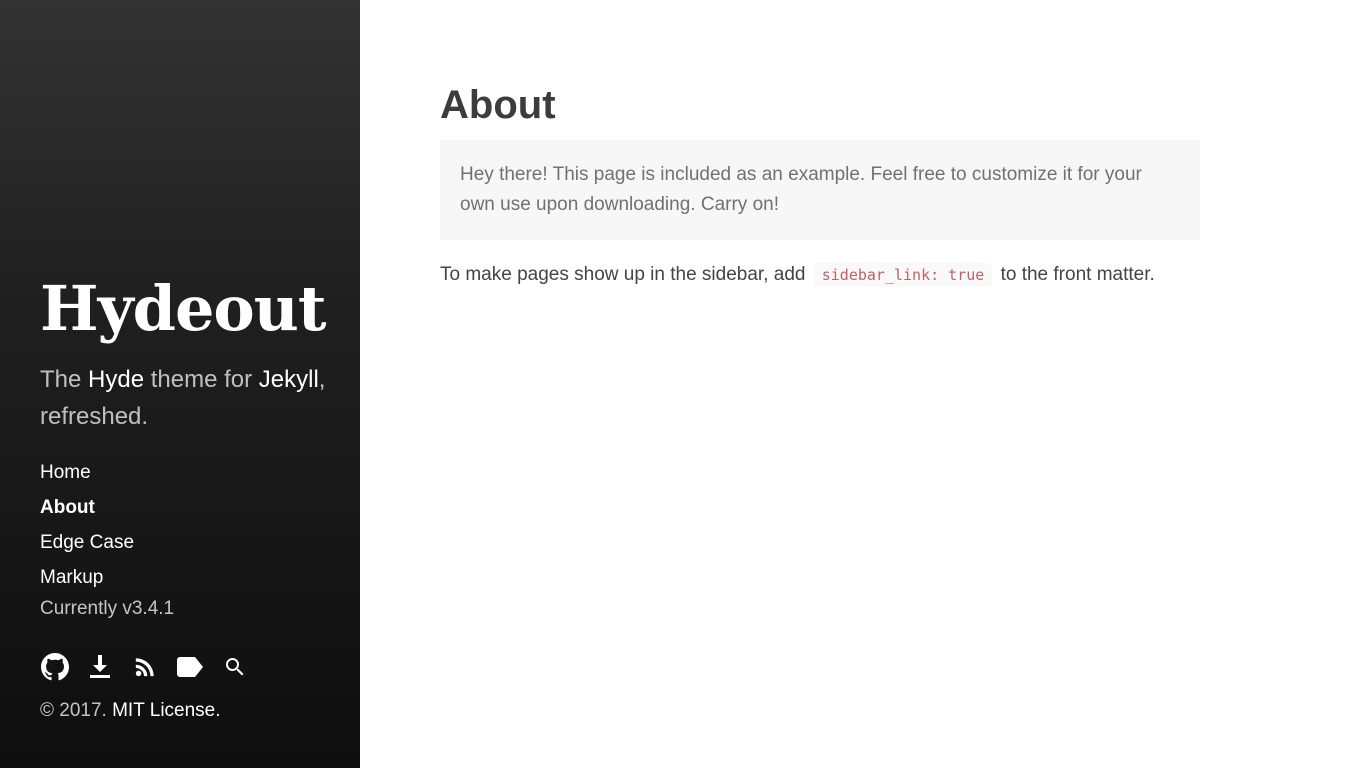  What do you see at coordinates (185, 398) in the screenshot?
I see `site-tagline: The Hyde theme for Jekyll, refreshed.` at bounding box center [185, 398].